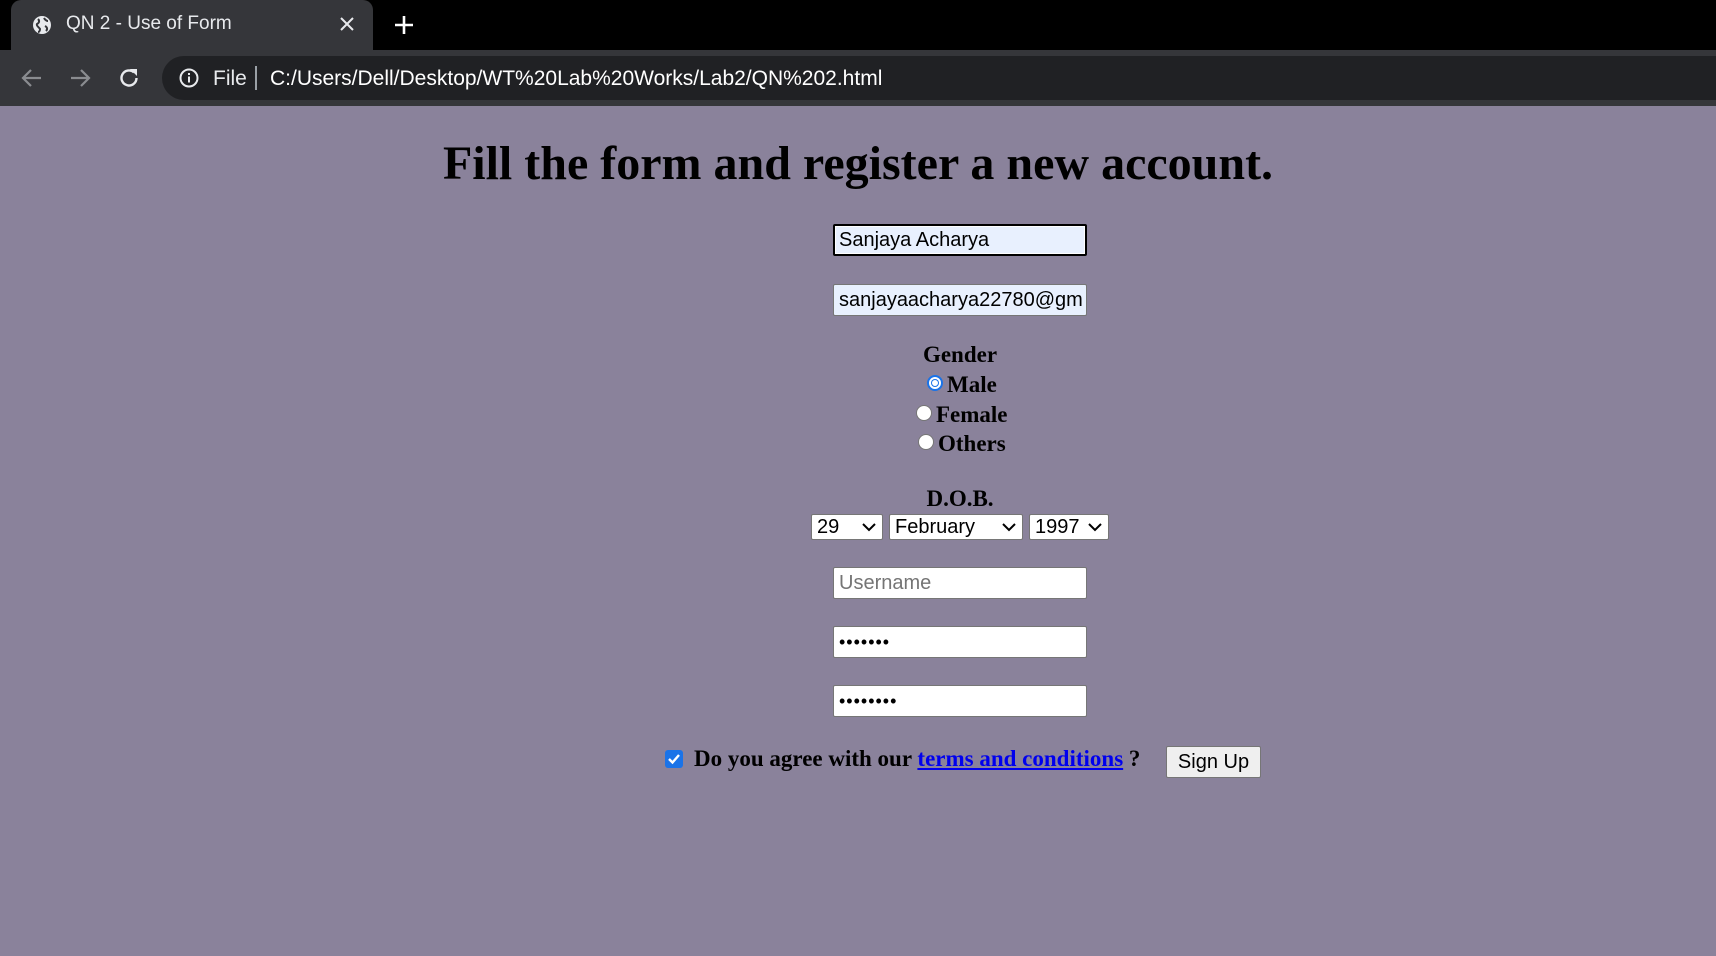 This screenshot has height=956, width=1716. I want to click on gender-option-female: Female, so click(962, 415).